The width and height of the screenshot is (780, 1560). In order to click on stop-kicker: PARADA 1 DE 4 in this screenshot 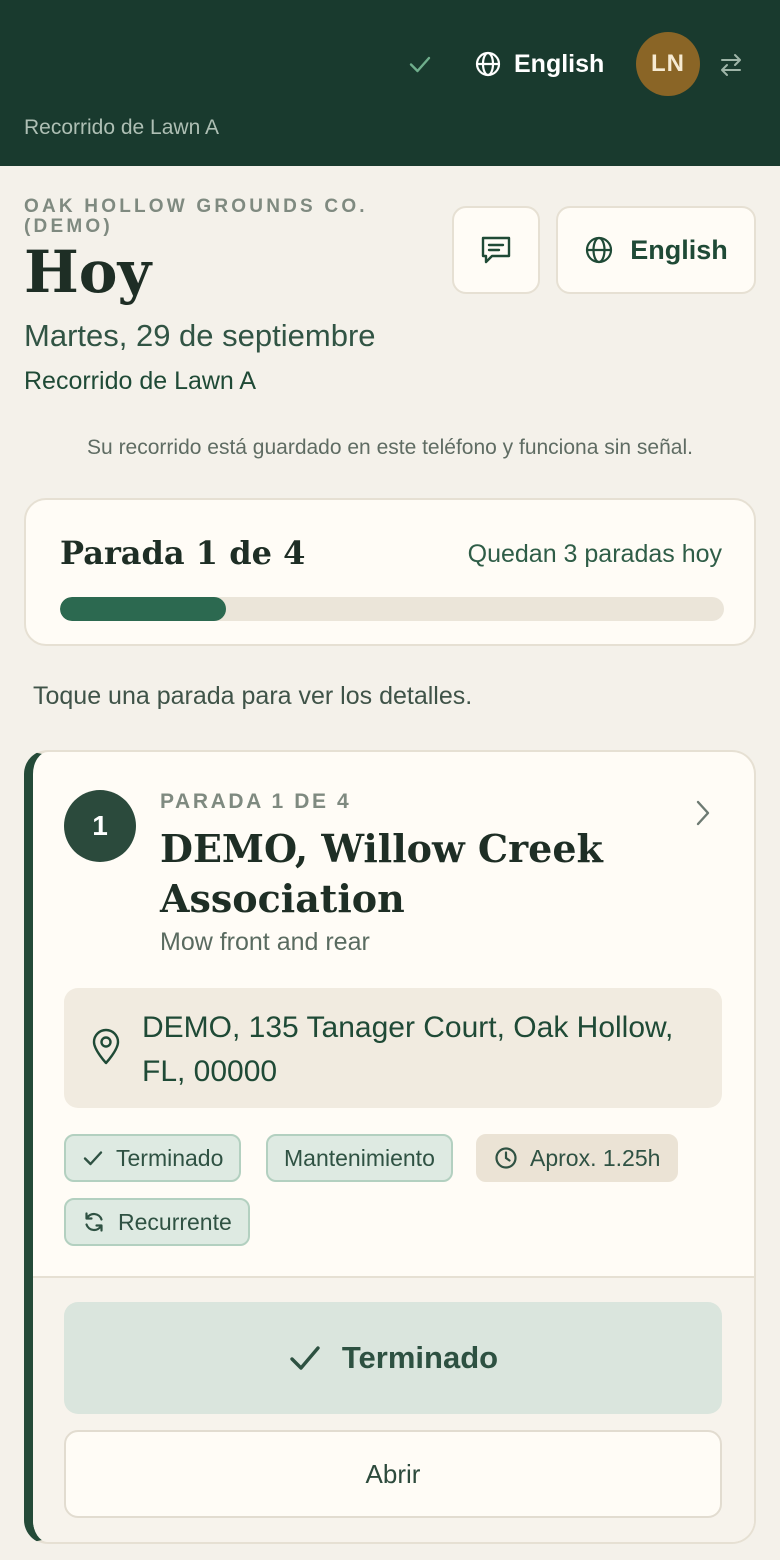, I will do `click(256, 801)`.